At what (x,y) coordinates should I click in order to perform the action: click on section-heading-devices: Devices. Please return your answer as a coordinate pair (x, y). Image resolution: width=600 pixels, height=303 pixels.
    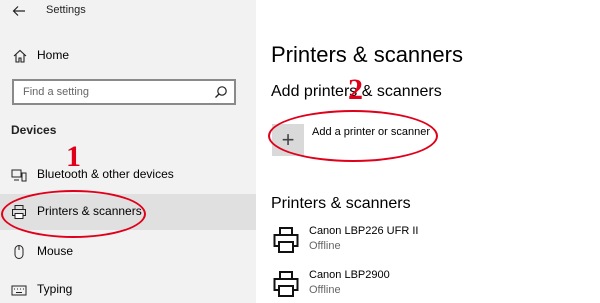
    Looking at the image, I should click on (34, 130).